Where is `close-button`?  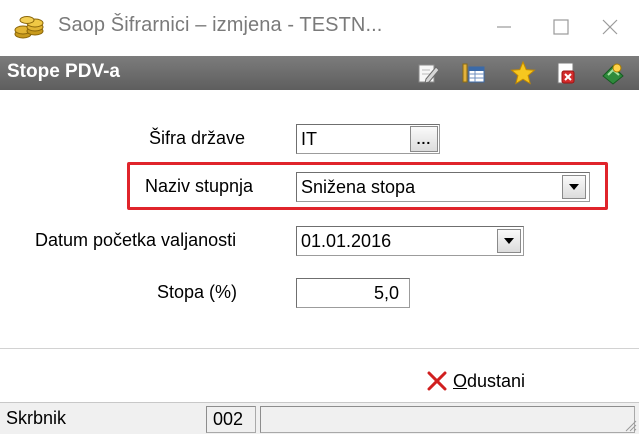 close-button is located at coordinates (610, 27).